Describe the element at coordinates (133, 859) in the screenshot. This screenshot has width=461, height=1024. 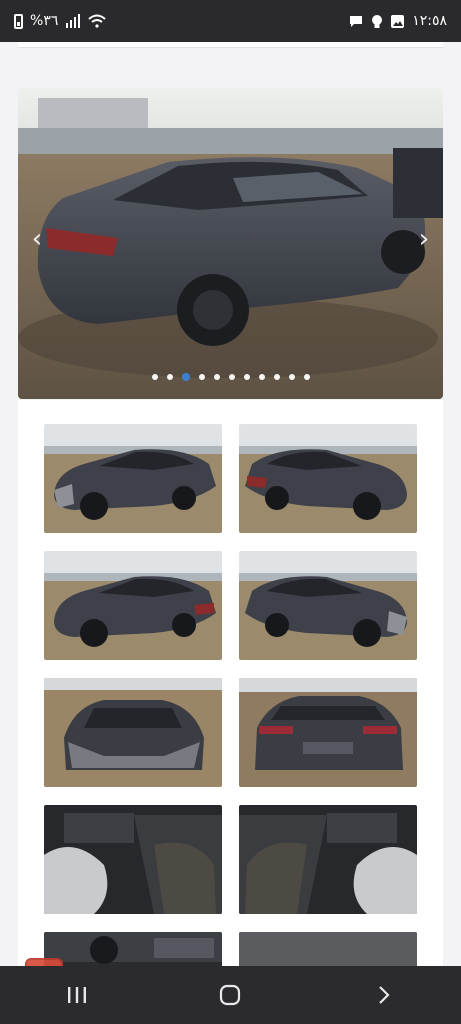
I see `thumbnail-interior-airbag-left` at that location.